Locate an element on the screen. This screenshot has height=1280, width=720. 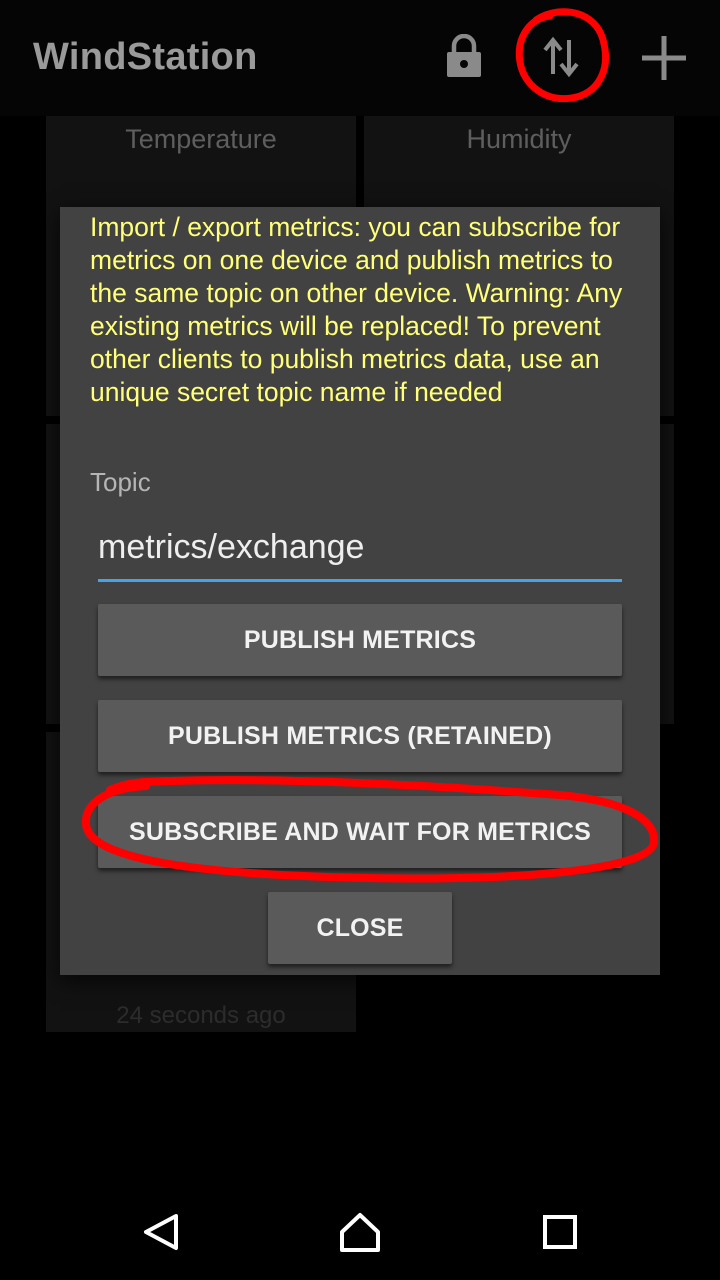
publish-metrics-button: PUBLISH METRICS is located at coordinates (360, 640).